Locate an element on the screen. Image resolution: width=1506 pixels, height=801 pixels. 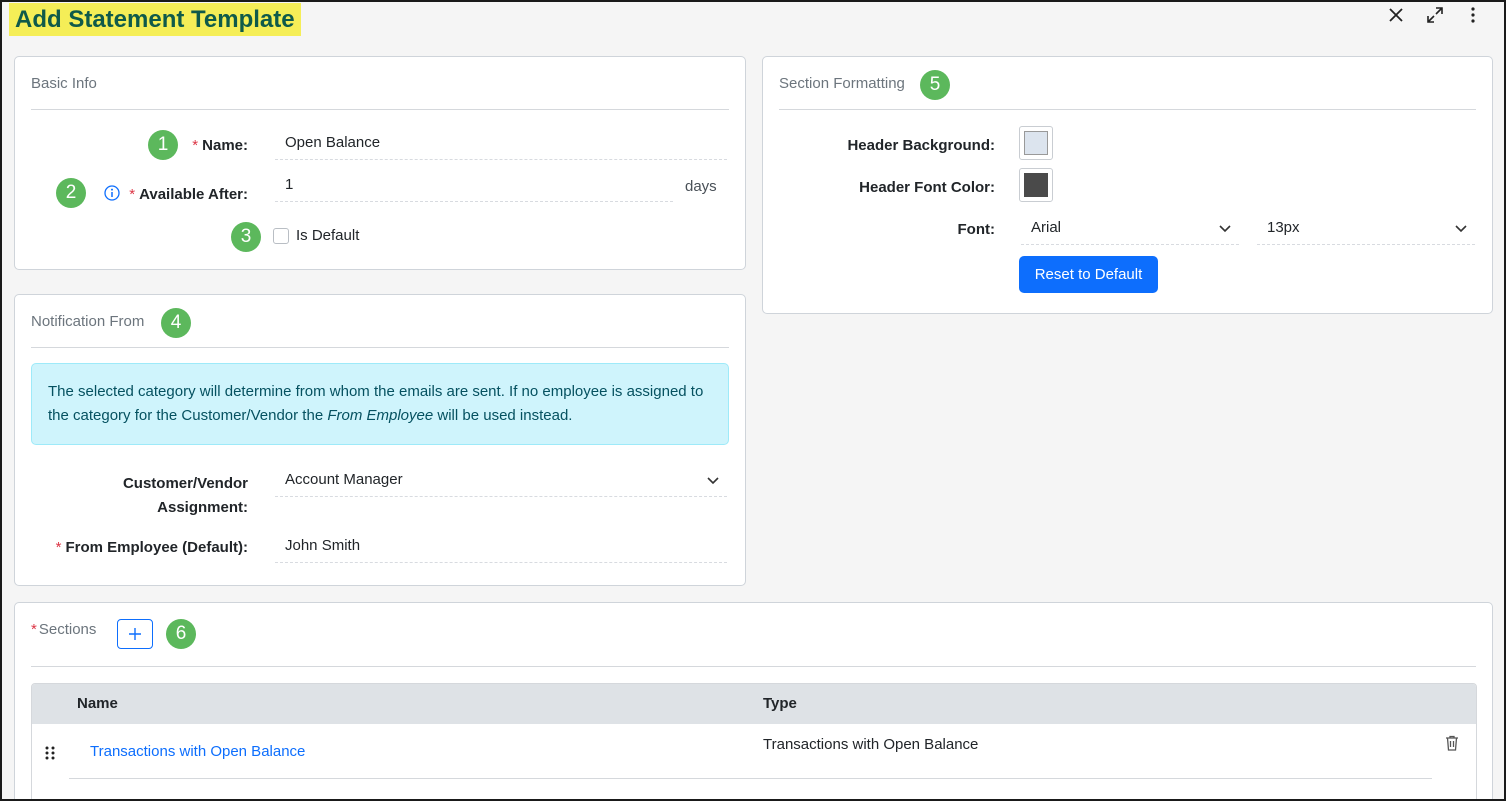
name-label-text: Name: is located at coordinates (225, 145).